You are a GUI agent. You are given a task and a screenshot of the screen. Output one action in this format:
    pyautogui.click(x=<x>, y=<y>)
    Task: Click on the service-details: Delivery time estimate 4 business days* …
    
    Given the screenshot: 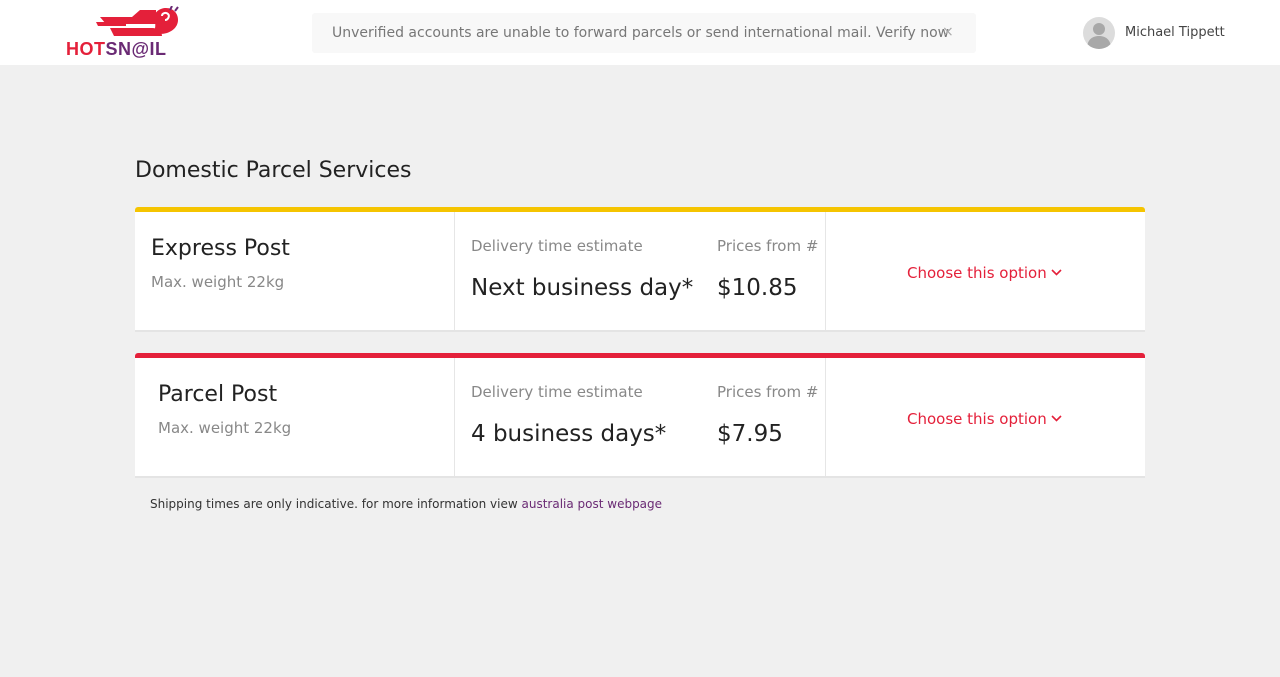 What is the action you would take?
    pyautogui.click(x=640, y=417)
    